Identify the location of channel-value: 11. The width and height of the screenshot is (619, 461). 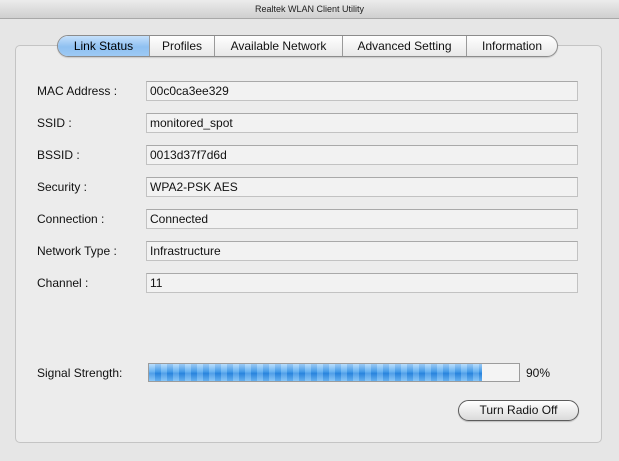
(362, 283).